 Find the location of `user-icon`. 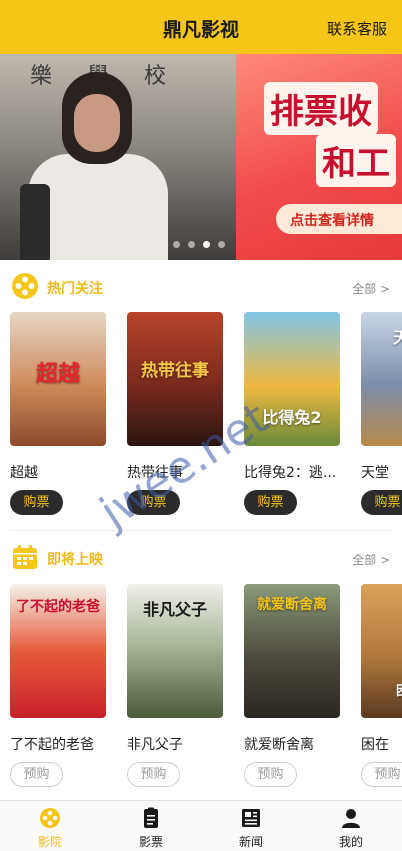

user-icon is located at coordinates (351, 818).